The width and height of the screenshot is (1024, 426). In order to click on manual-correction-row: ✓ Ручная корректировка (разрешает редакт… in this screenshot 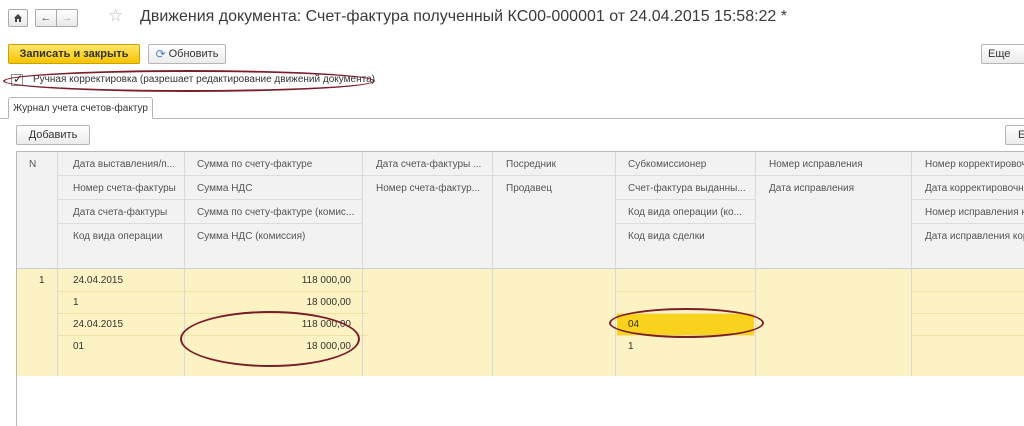, I will do `click(200, 80)`.